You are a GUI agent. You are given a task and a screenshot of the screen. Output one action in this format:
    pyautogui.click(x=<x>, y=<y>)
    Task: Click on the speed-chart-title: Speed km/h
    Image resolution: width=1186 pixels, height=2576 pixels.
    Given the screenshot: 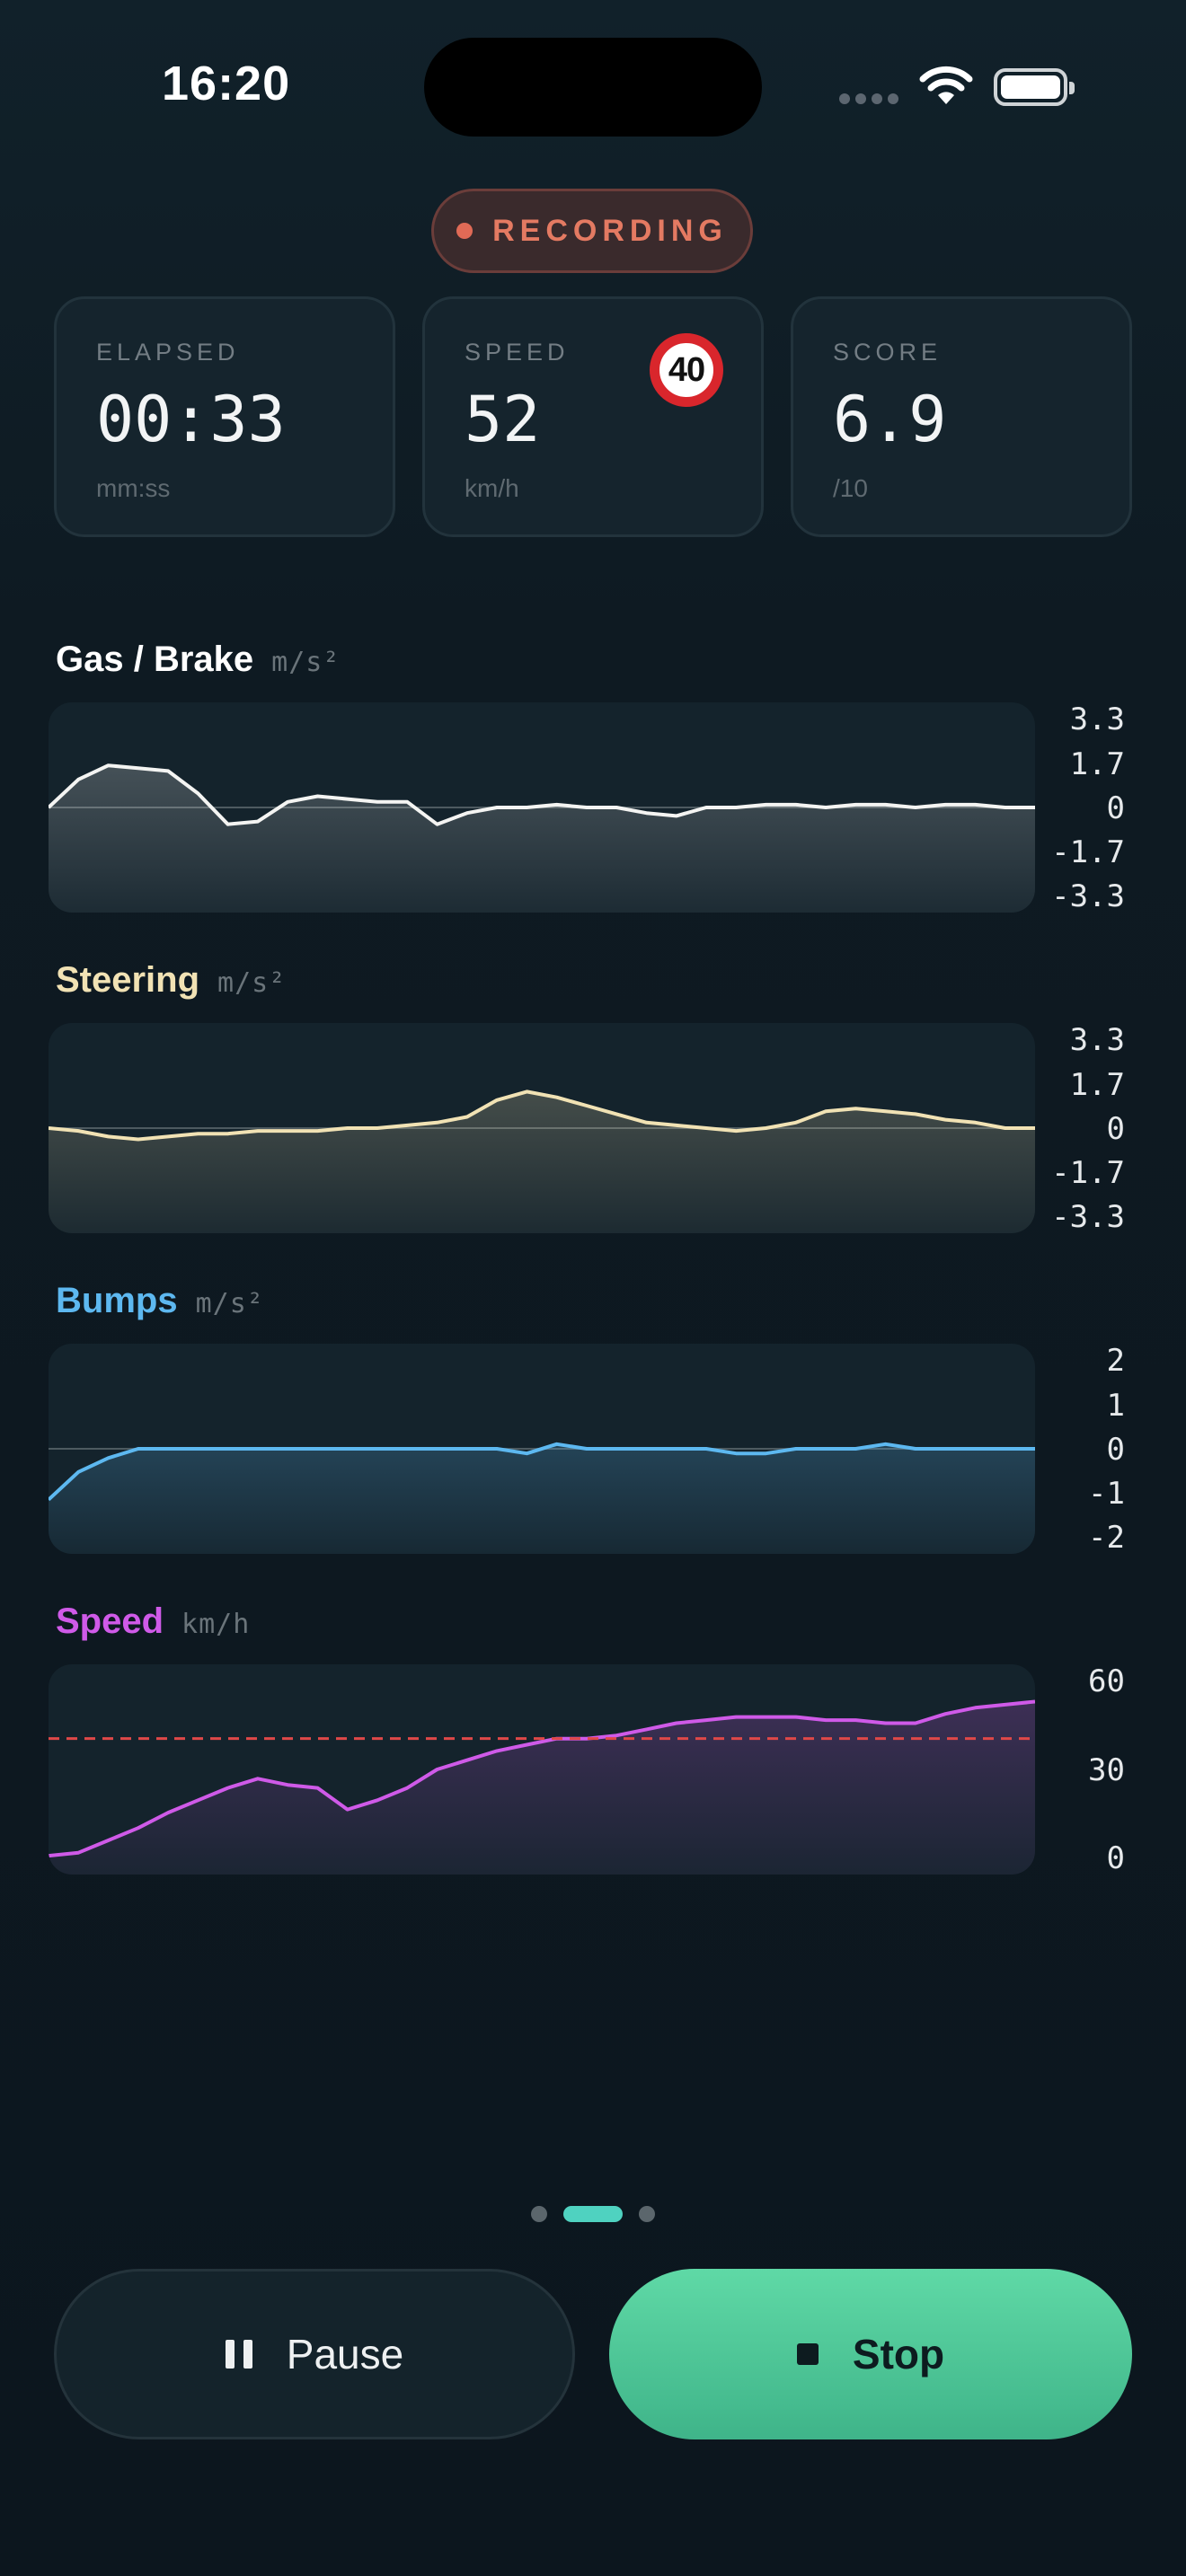 What is the action you would take?
    pyautogui.click(x=153, y=1621)
    